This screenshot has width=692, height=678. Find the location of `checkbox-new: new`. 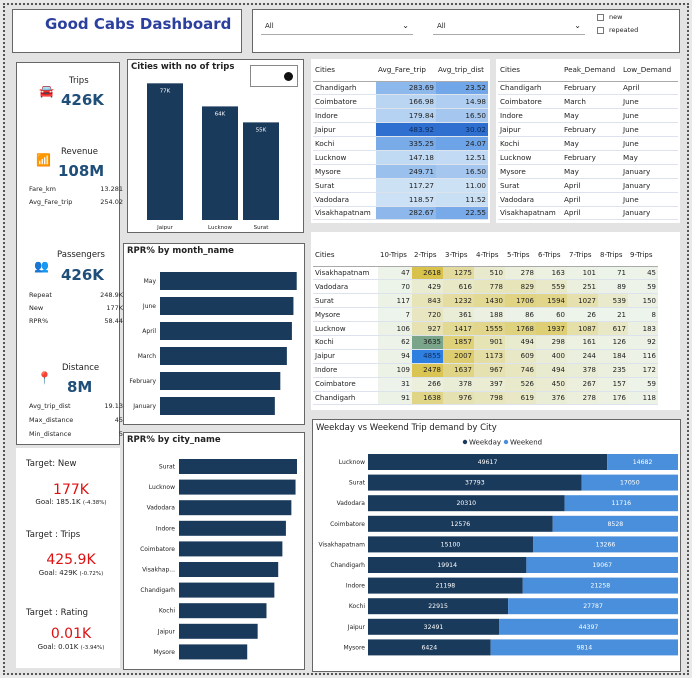

checkbox-new: new is located at coordinates (609, 17).